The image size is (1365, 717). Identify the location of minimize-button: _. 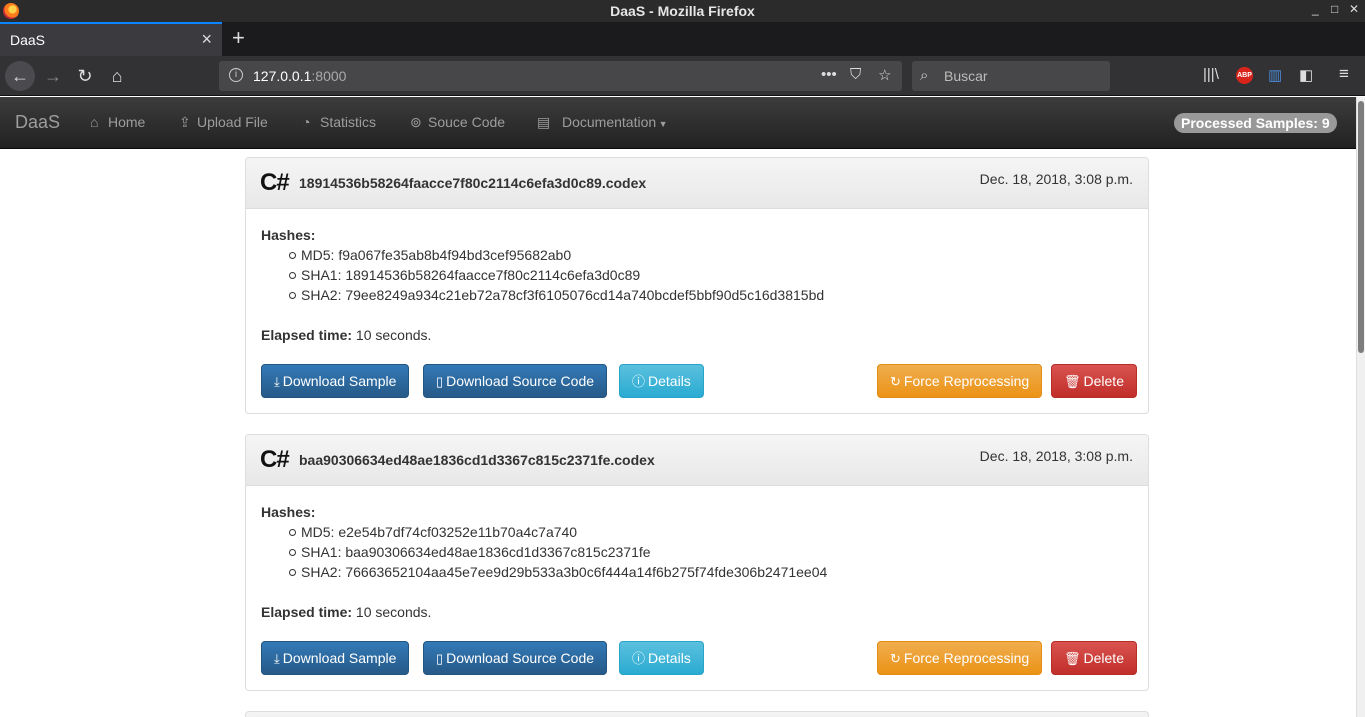
(1315, 9).